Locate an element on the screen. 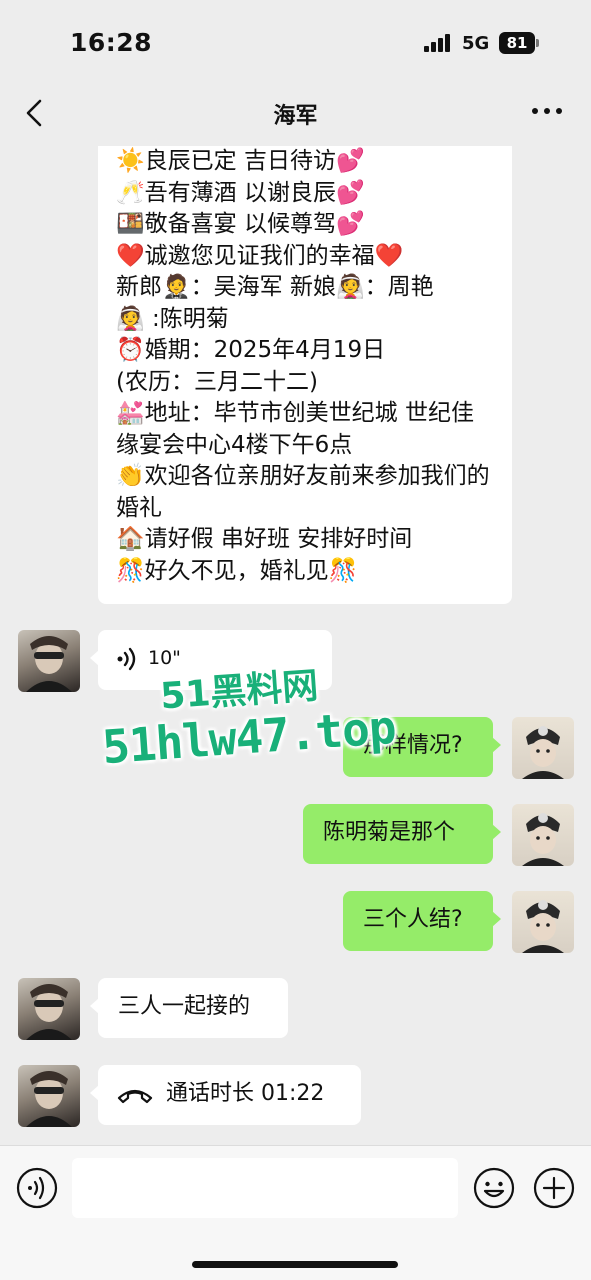 This screenshot has width=591, height=1280. status-time: 16:28 is located at coordinates (111, 42).